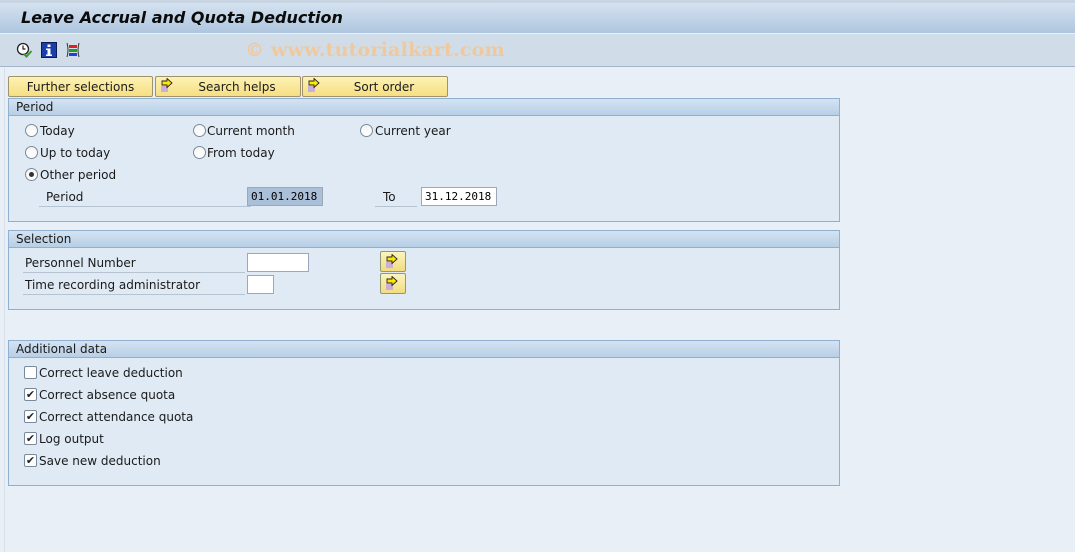 This screenshot has width=1075, height=552. What do you see at coordinates (65, 197) in the screenshot?
I see `period-label: Period` at bounding box center [65, 197].